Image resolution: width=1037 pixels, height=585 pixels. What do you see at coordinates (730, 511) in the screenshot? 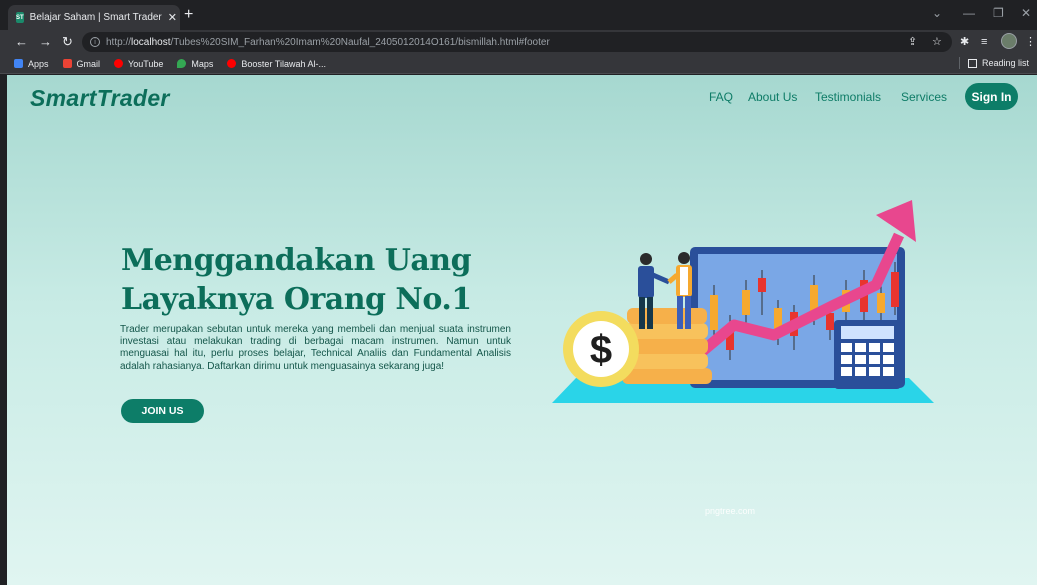
I see `watermark-text: pngtree.com` at bounding box center [730, 511].